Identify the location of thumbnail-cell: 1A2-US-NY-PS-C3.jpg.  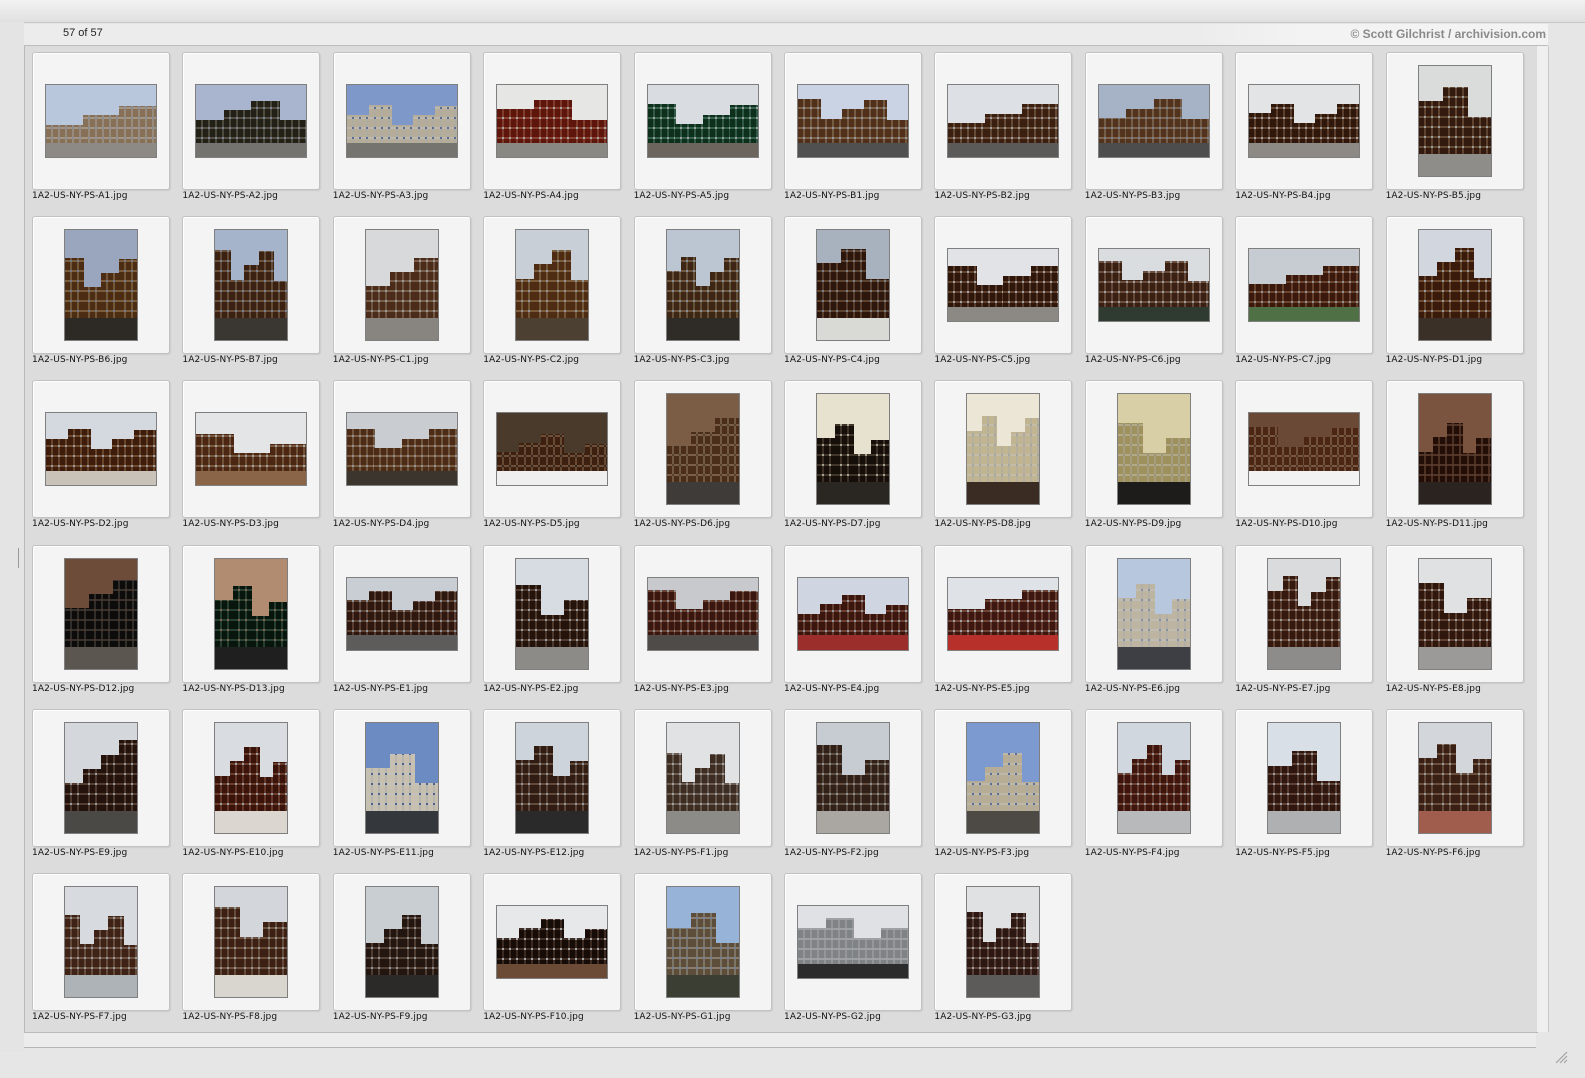
(702, 292).